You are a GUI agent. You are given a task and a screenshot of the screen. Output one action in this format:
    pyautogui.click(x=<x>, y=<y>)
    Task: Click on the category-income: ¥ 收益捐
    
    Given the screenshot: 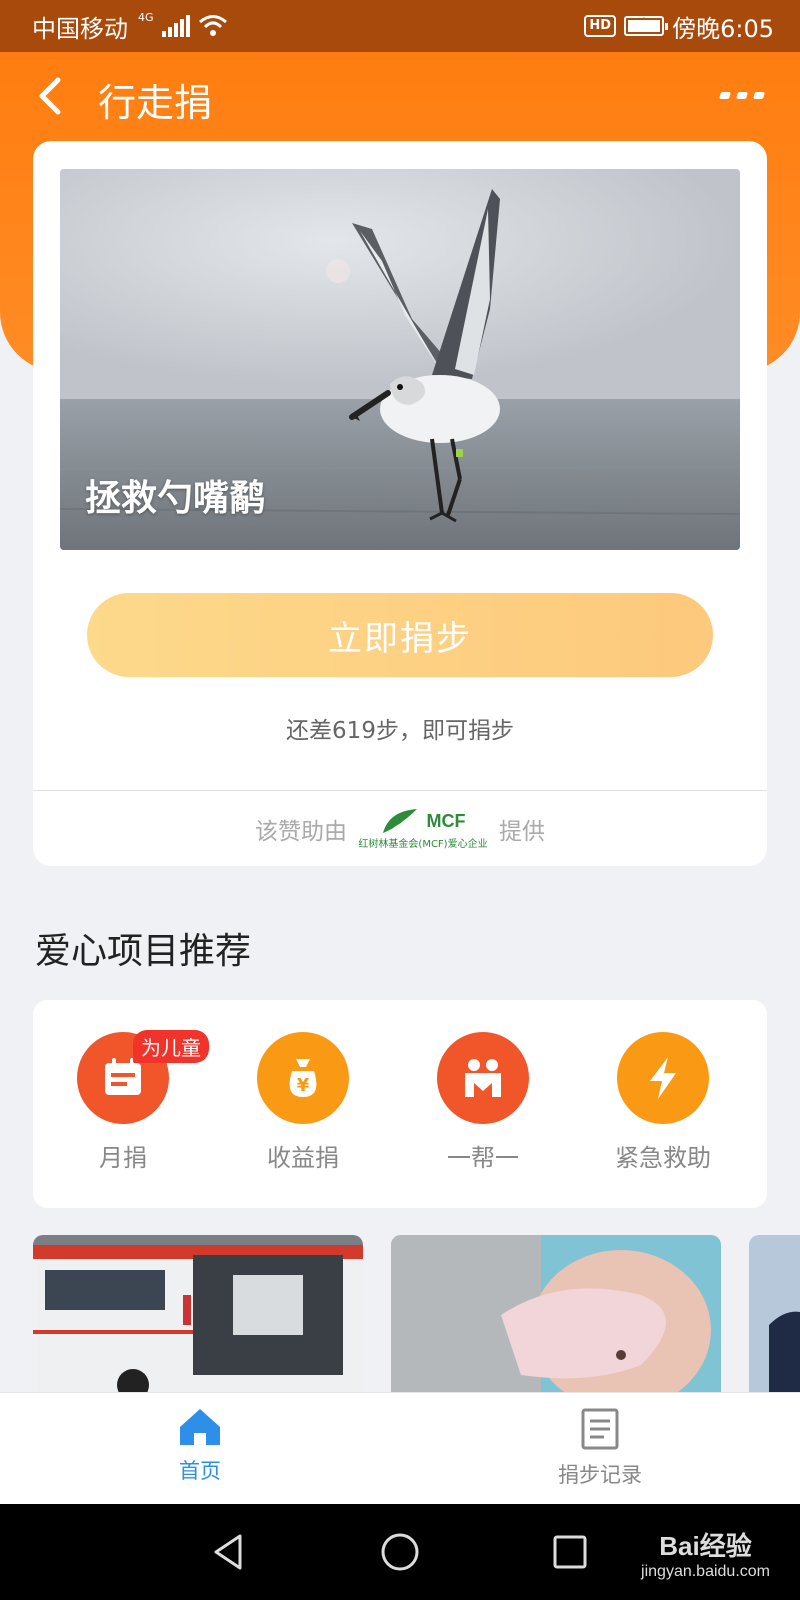 What is the action you would take?
    pyautogui.click(x=303, y=1102)
    